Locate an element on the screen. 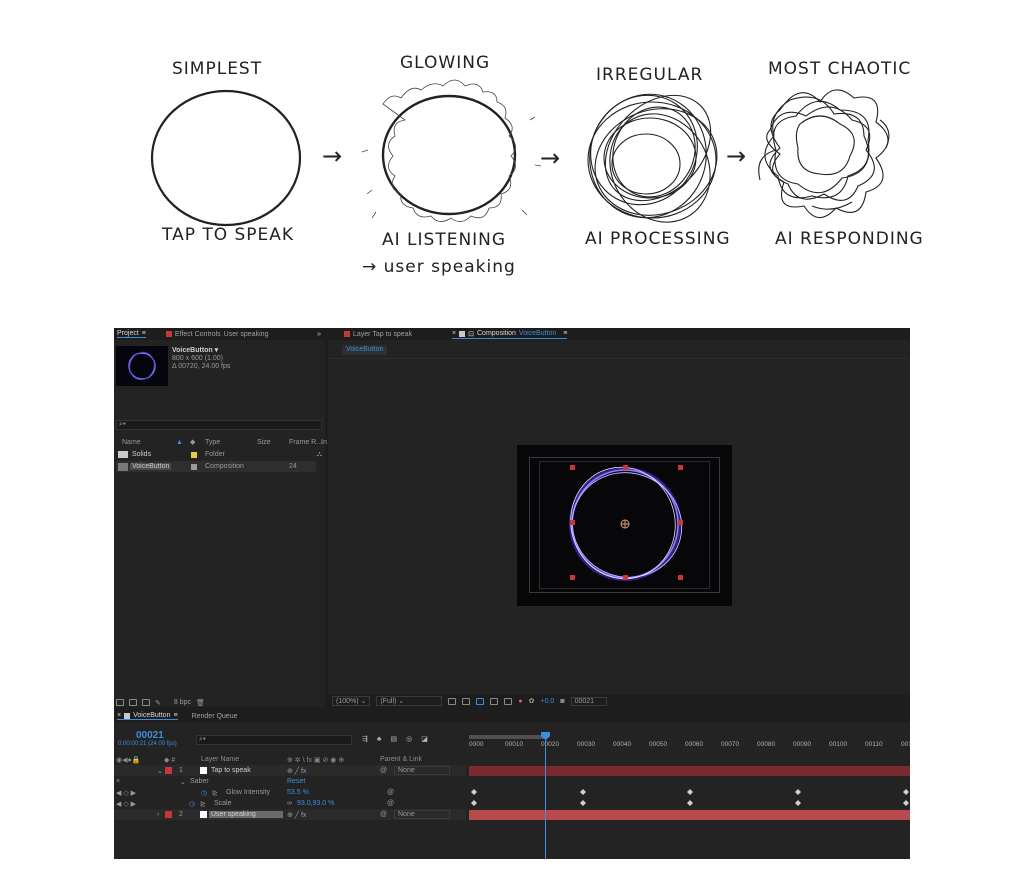 The height and width of the screenshot is (888, 1024). motion-blur-icon: ◎ is located at coordinates (409, 739).